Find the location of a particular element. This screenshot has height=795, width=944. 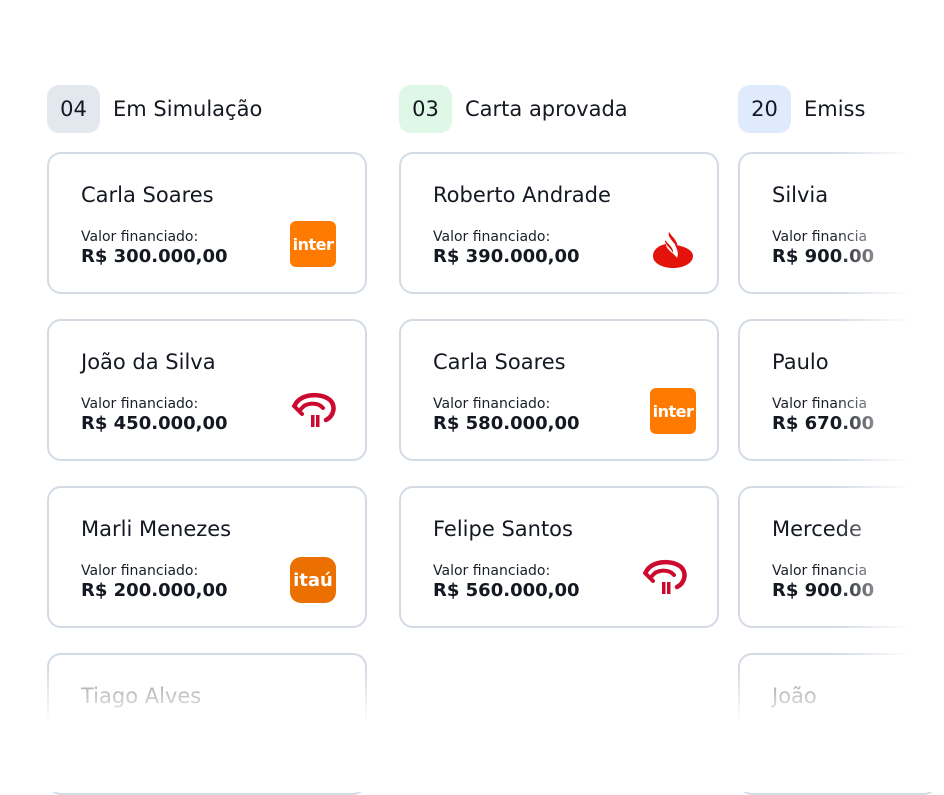

column-title: Carta aprovada is located at coordinates (546, 109).